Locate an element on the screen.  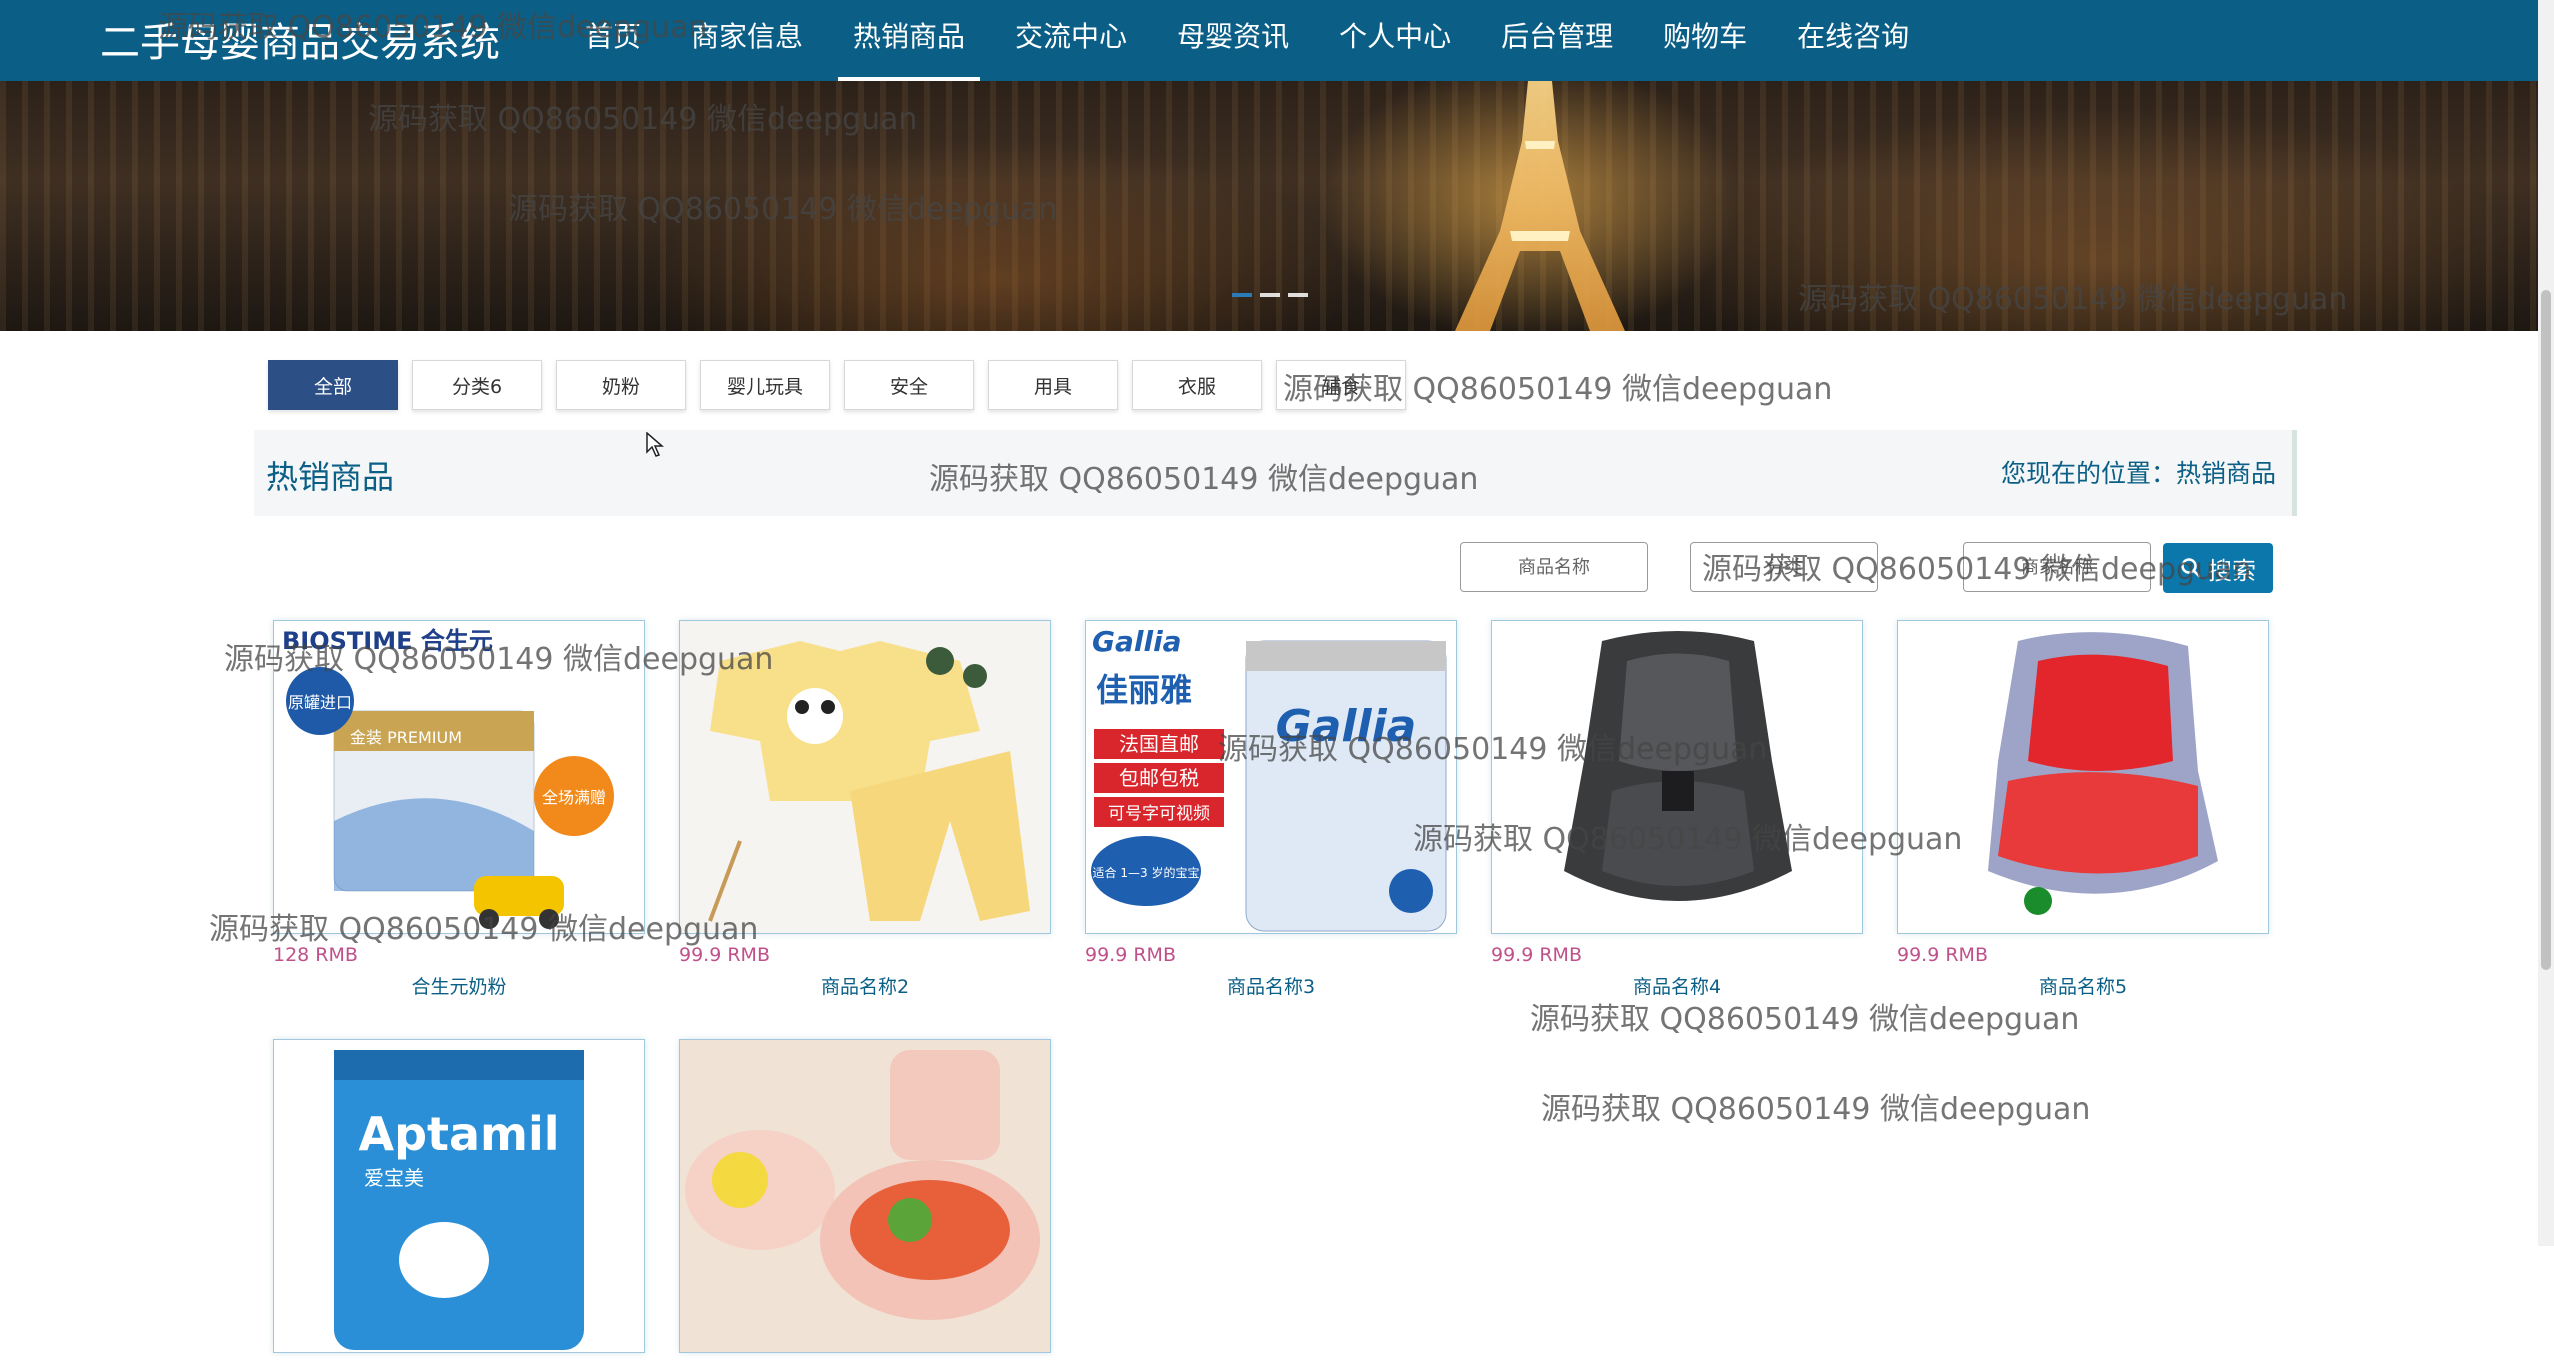
baby-clothes-image is located at coordinates (865, 777).